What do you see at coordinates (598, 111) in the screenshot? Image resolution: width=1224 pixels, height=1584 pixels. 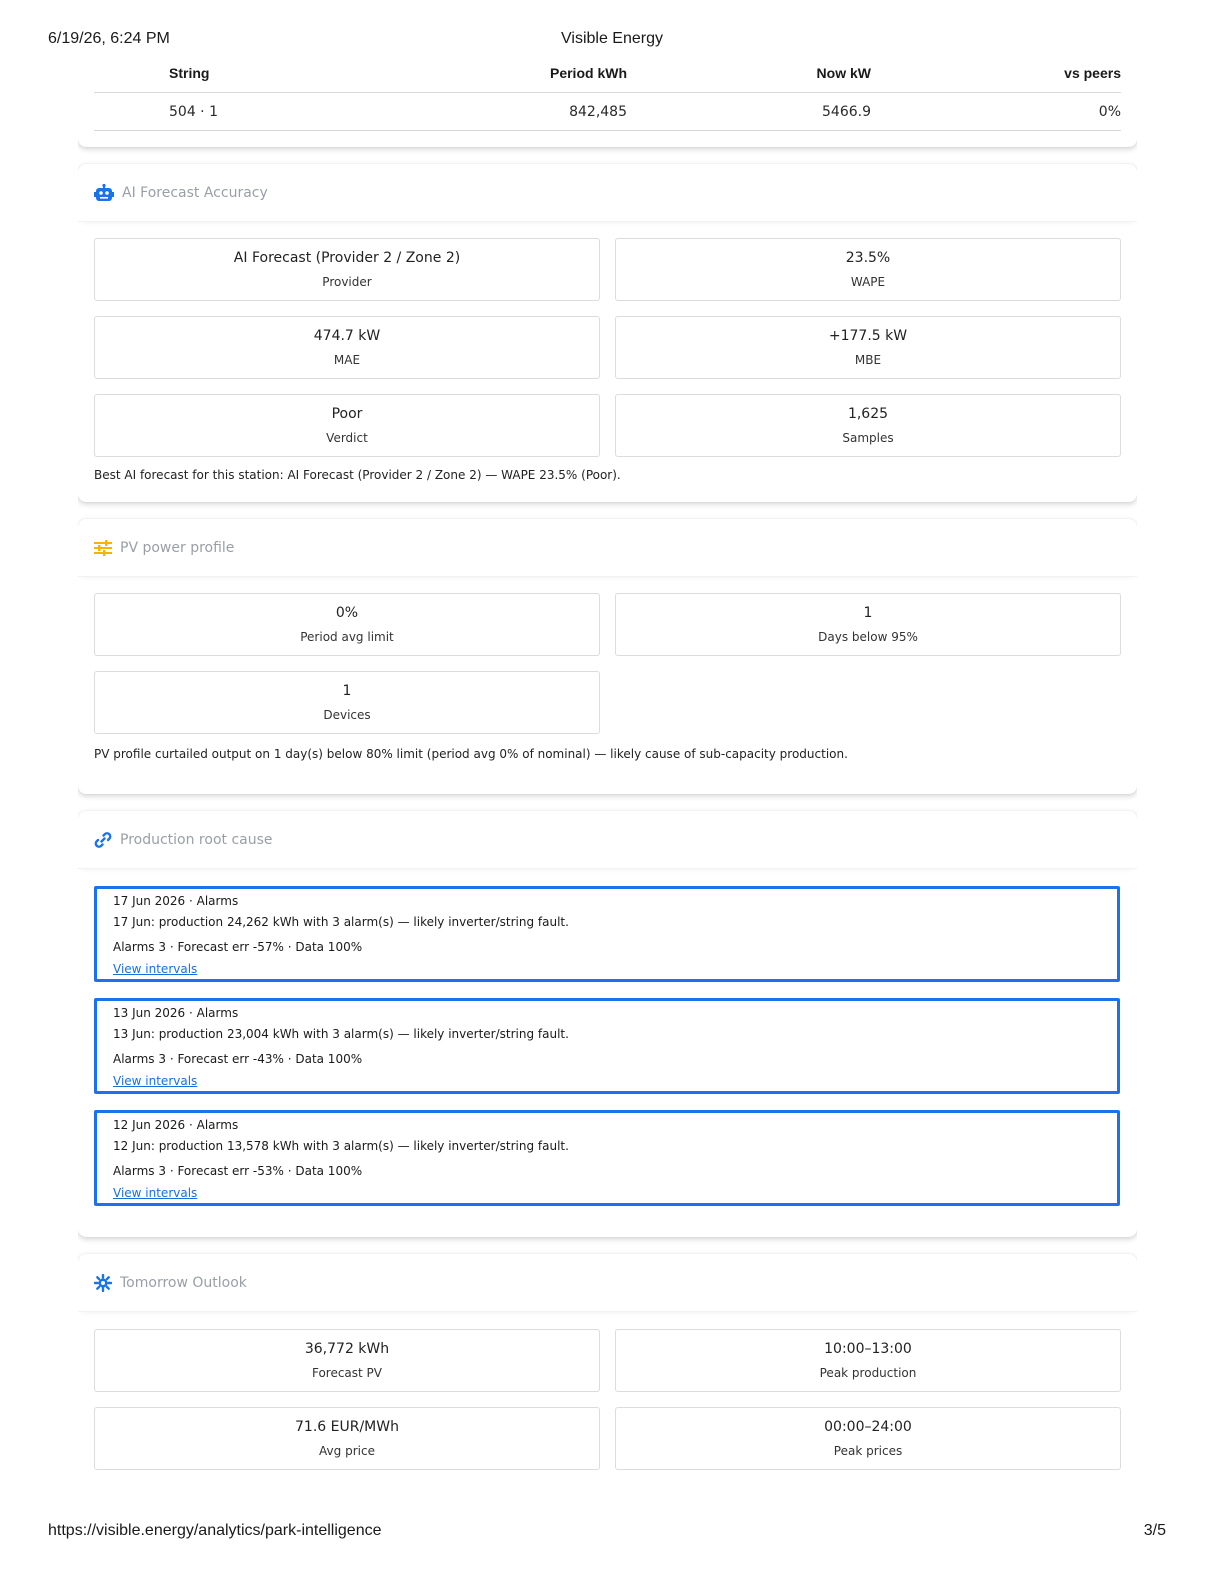 I see `cell-period-kwh: 842,485` at bounding box center [598, 111].